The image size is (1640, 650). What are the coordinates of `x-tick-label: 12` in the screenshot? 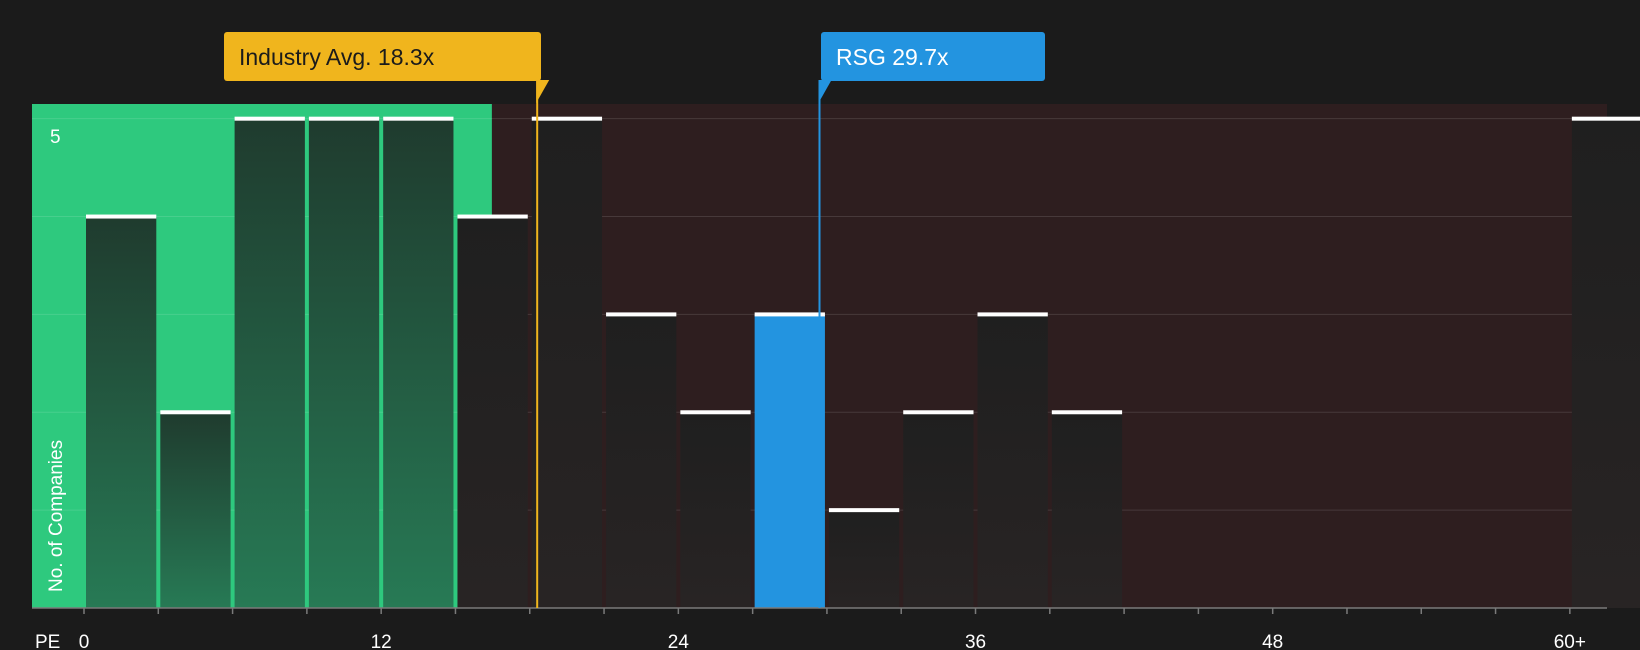 It's located at (381, 641).